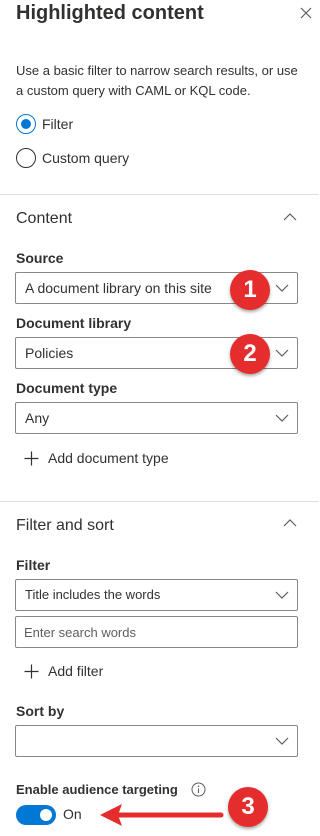  What do you see at coordinates (118, 288) in the screenshot?
I see `source-dropdown-value: A document library on this site` at bounding box center [118, 288].